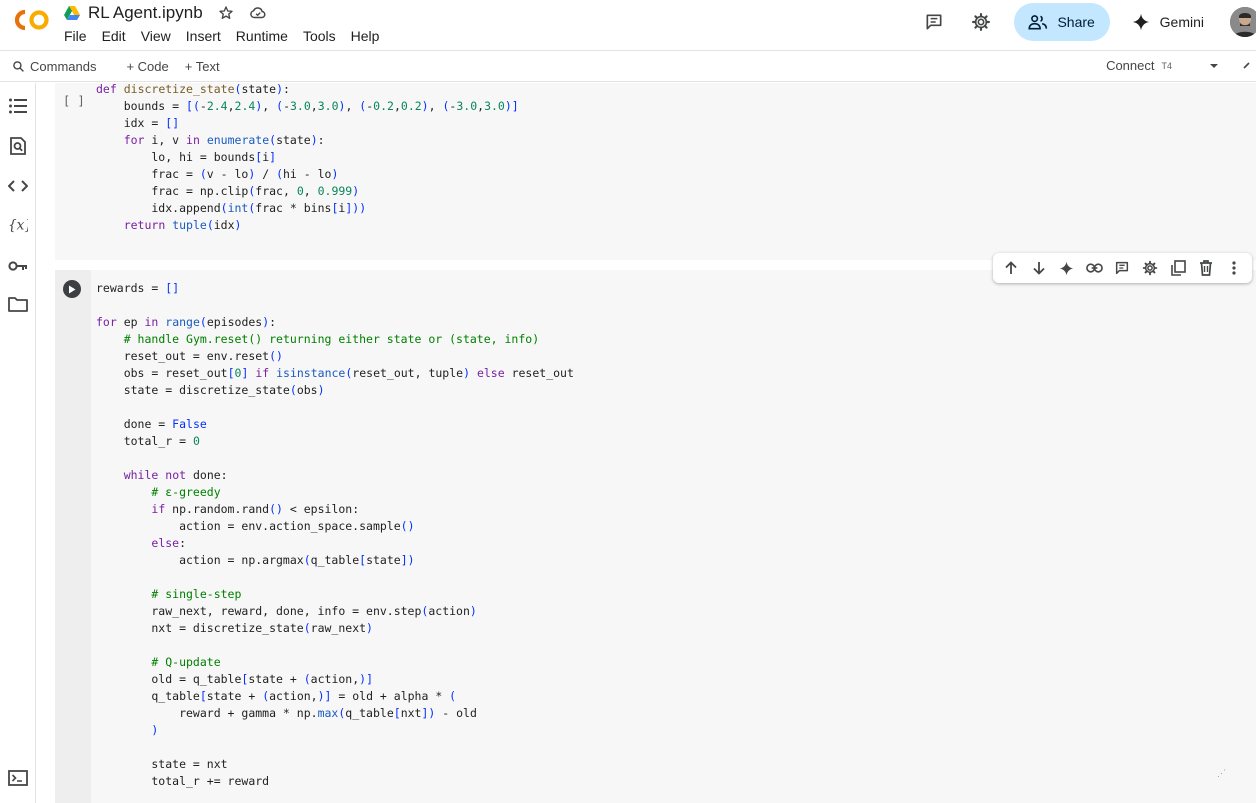 The image size is (1256, 803). What do you see at coordinates (628, 66) in the screenshot?
I see `notebook-toolbar: Commands + Code + Text Connect T4` at bounding box center [628, 66].